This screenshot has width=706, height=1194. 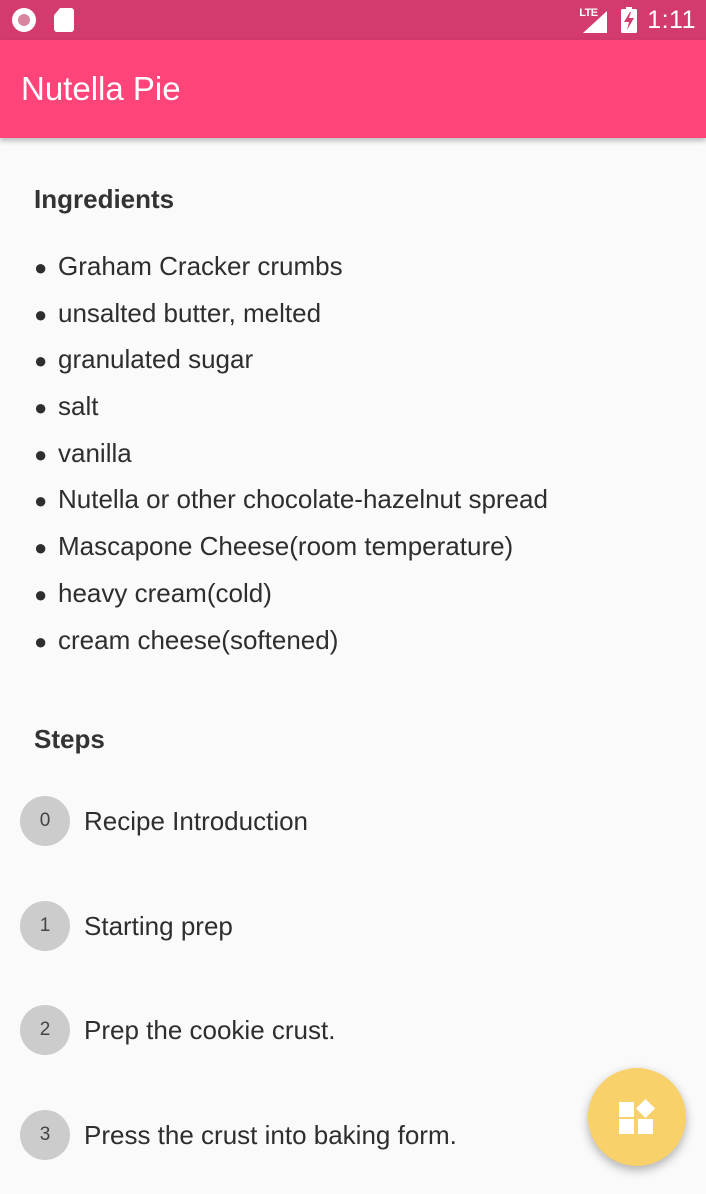 I want to click on ingredients-heading: Ingredients, so click(x=104, y=199).